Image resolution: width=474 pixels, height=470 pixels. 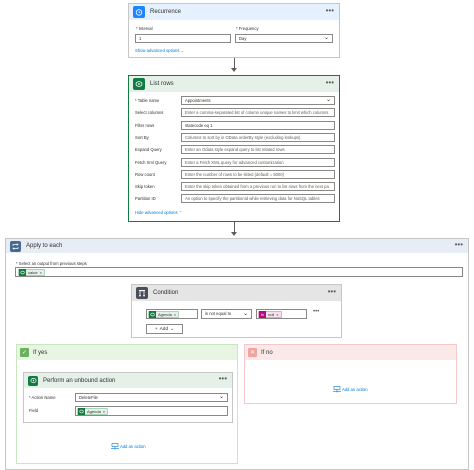 I want to click on condition-right-operand: fx null ×, so click(x=281, y=314).